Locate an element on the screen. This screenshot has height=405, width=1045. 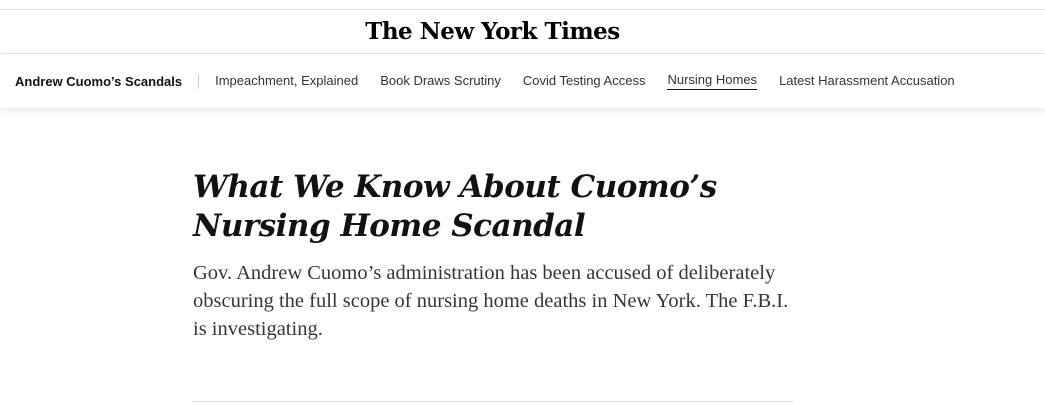
subnav-item-covid-testing: Covid Testing Access is located at coordinates (584, 81).